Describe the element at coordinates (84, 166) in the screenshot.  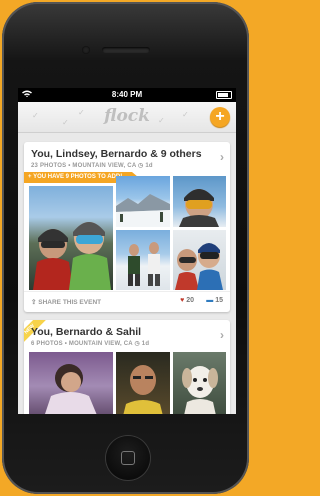
I see `event-meta-text: 23 PHOTOS • MOUNTAIN VIEW, CA` at that location.